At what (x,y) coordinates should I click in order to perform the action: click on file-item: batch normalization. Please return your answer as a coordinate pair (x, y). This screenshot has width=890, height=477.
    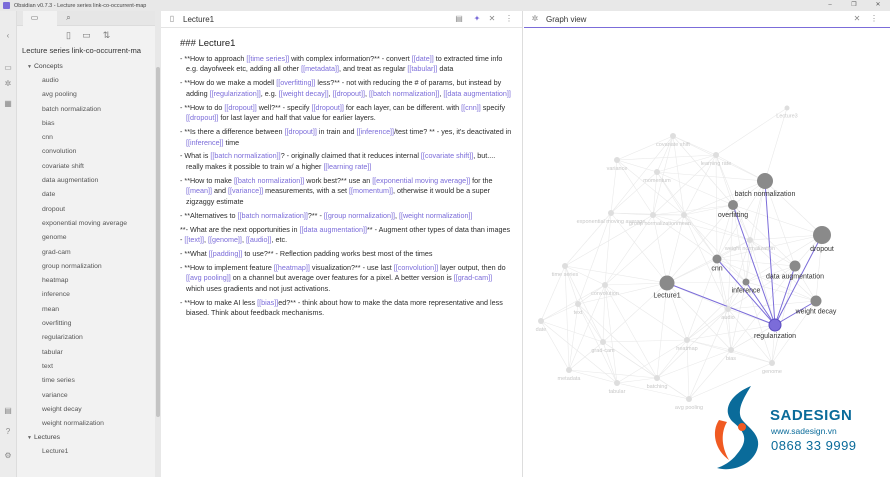
    Looking at the image, I should click on (92, 110).